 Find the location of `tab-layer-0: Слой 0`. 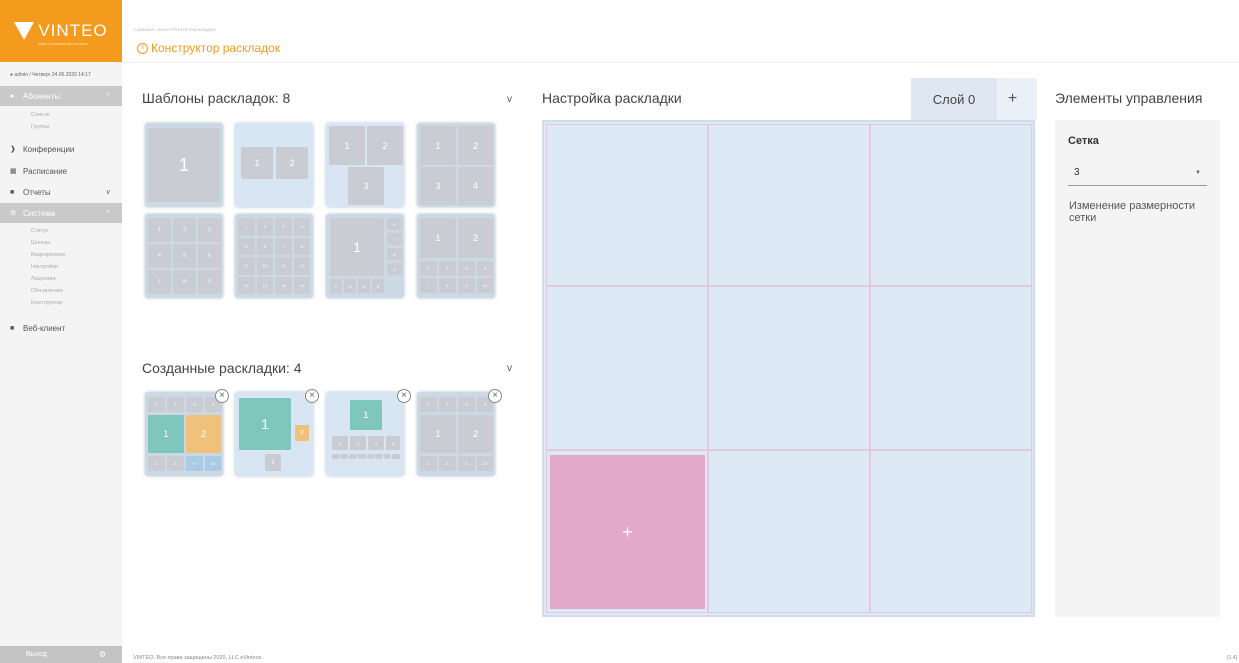

tab-layer-0: Слой 0 is located at coordinates (954, 99).